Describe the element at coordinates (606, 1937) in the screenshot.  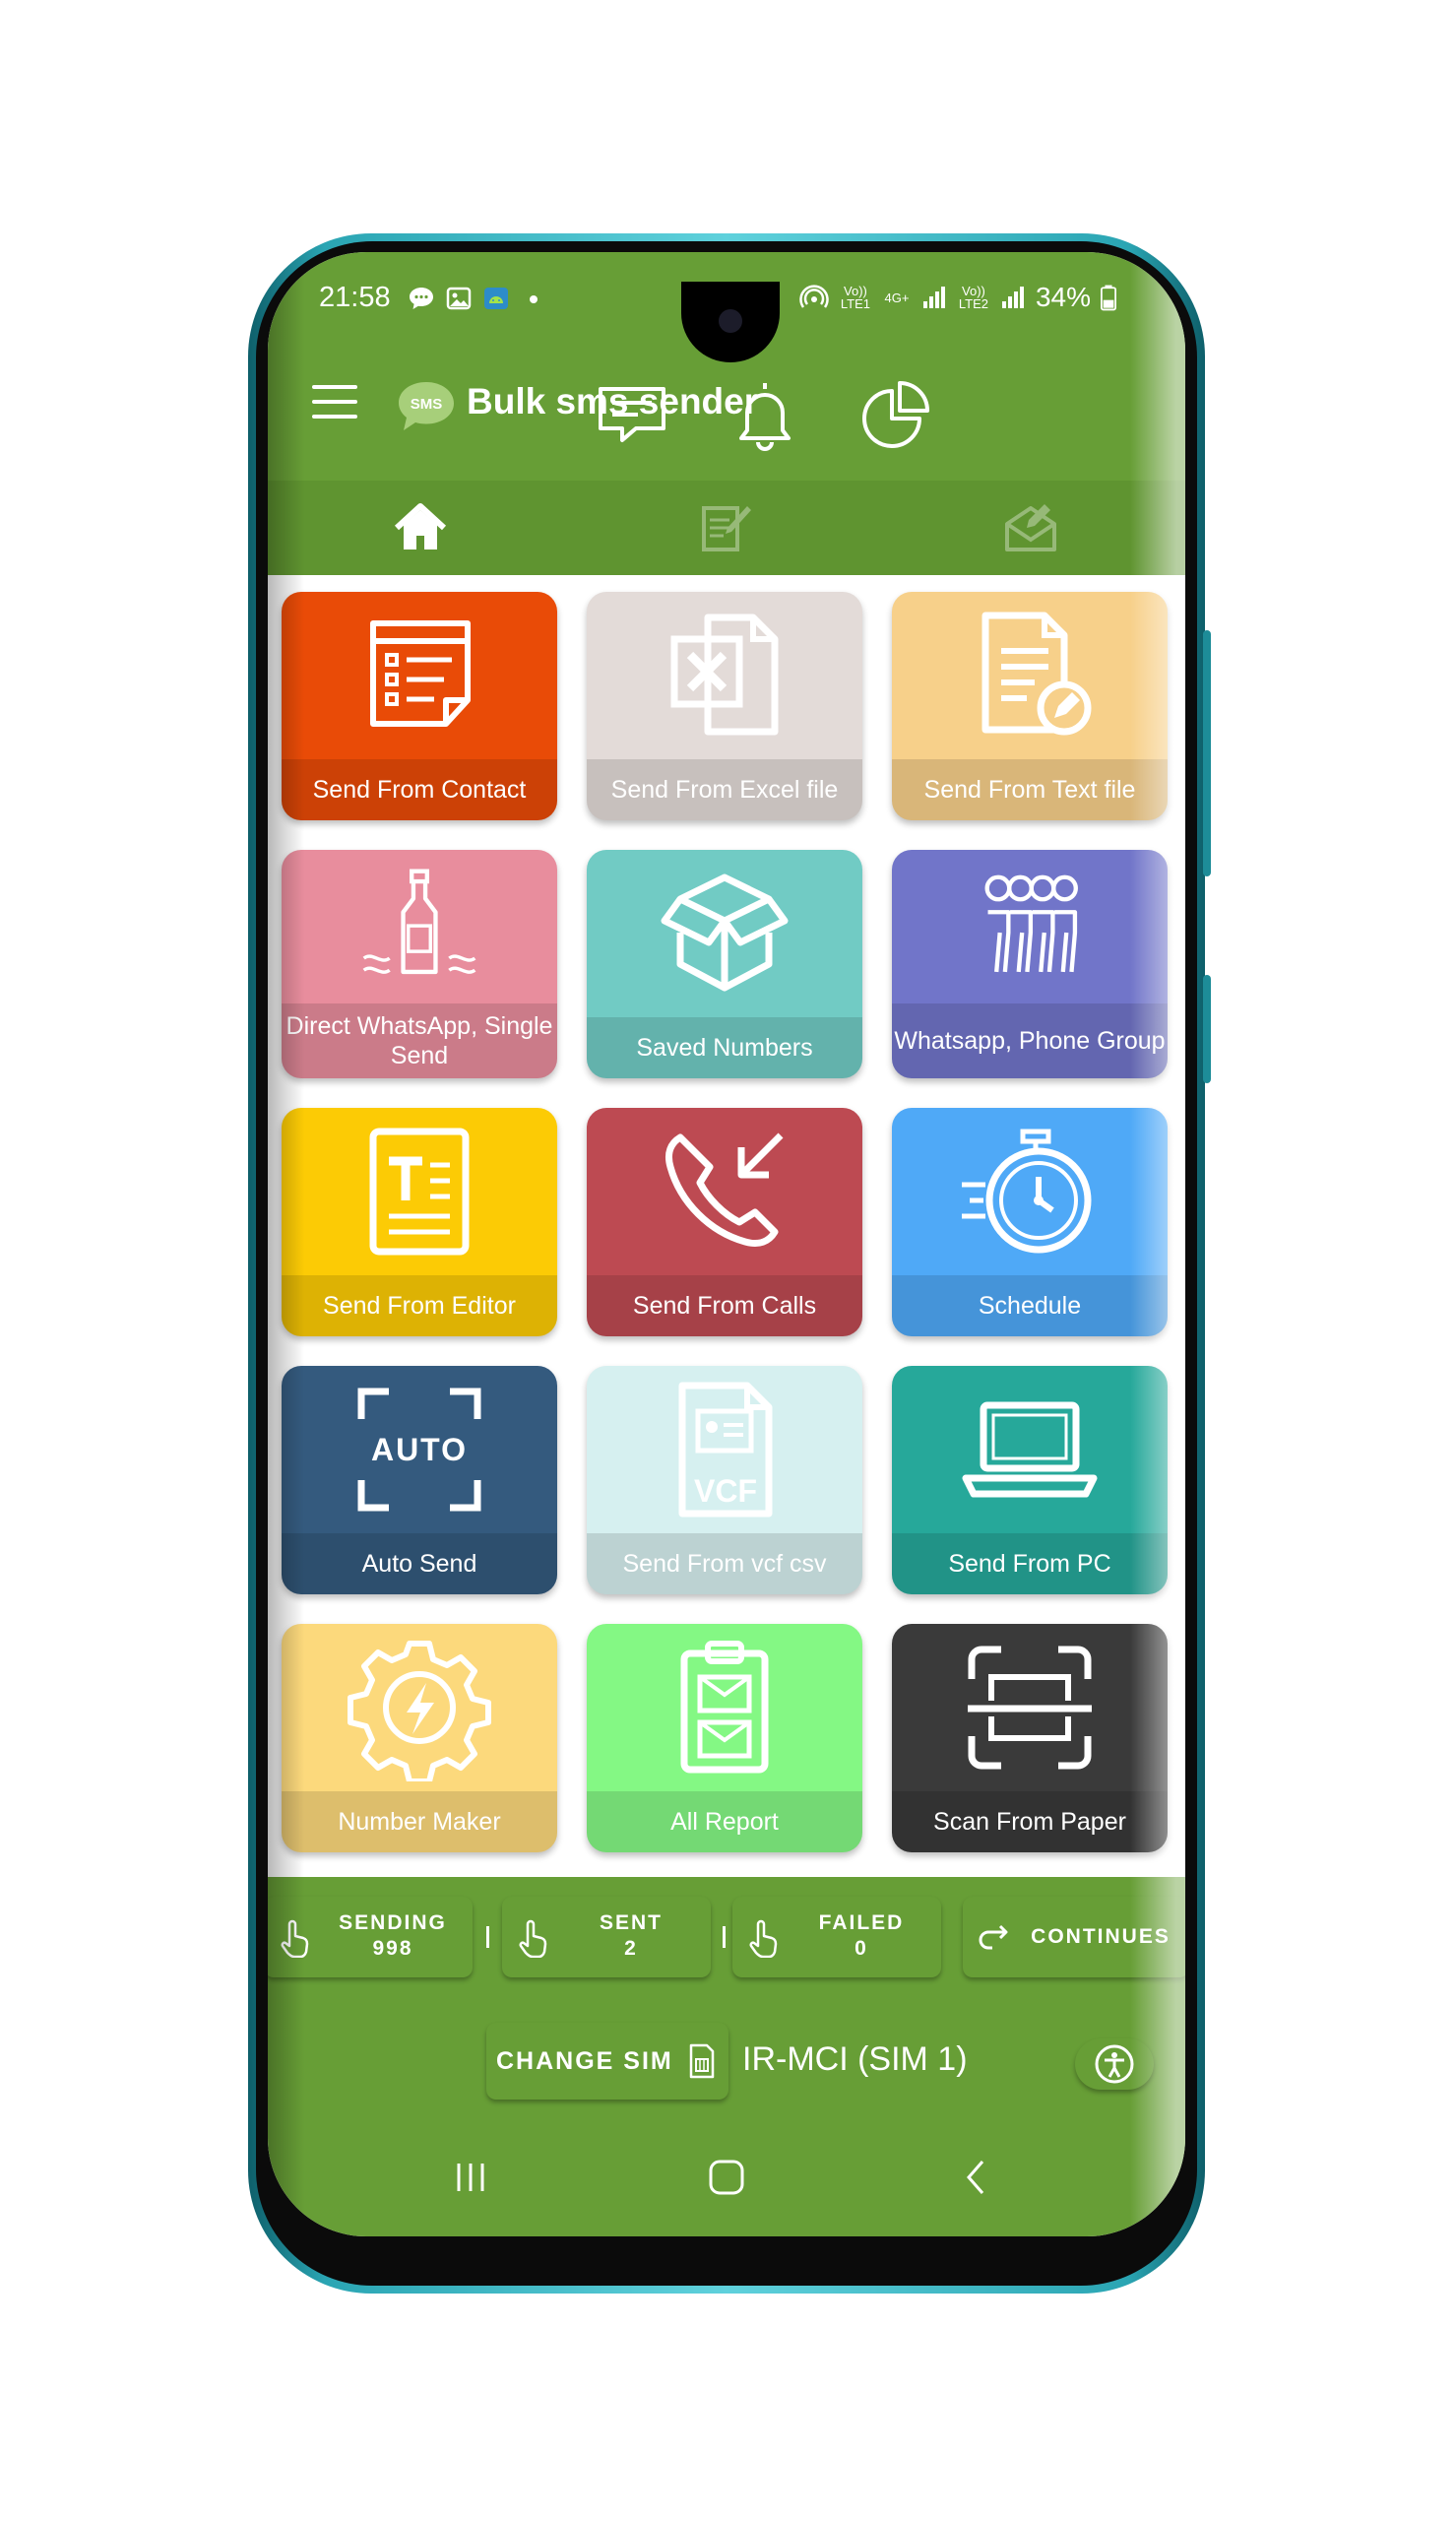
I see `sent-counter: SENT 2` at that location.